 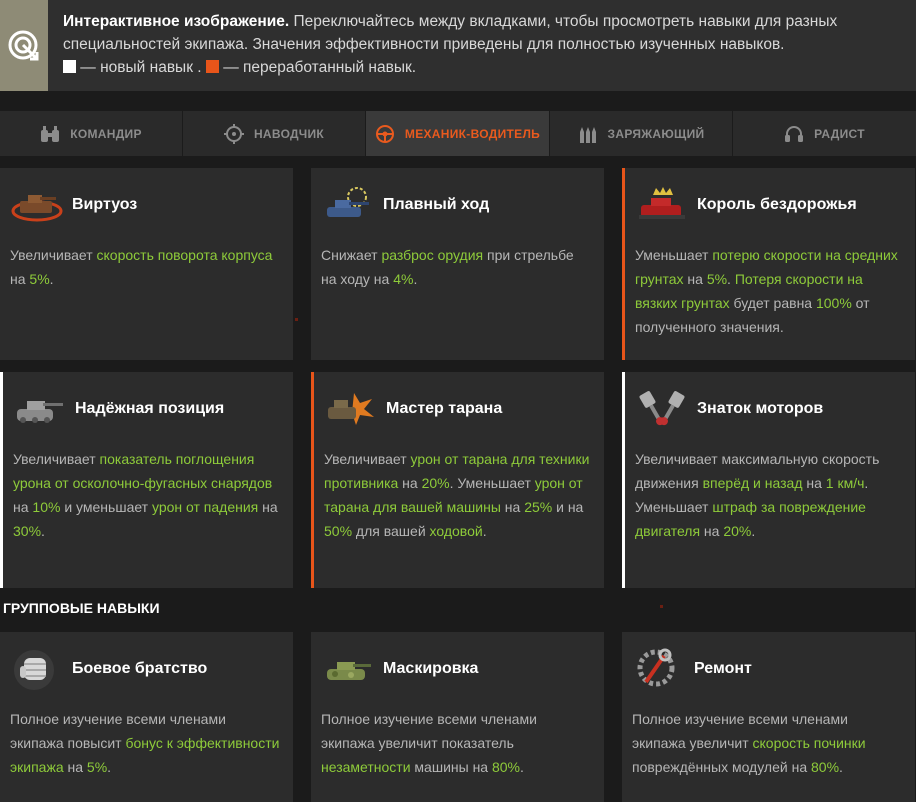 What do you see at coordinates (839, 133) in the screenshot?
I see `tab-label: РАДИСТ` at bounding box center [839, 133].